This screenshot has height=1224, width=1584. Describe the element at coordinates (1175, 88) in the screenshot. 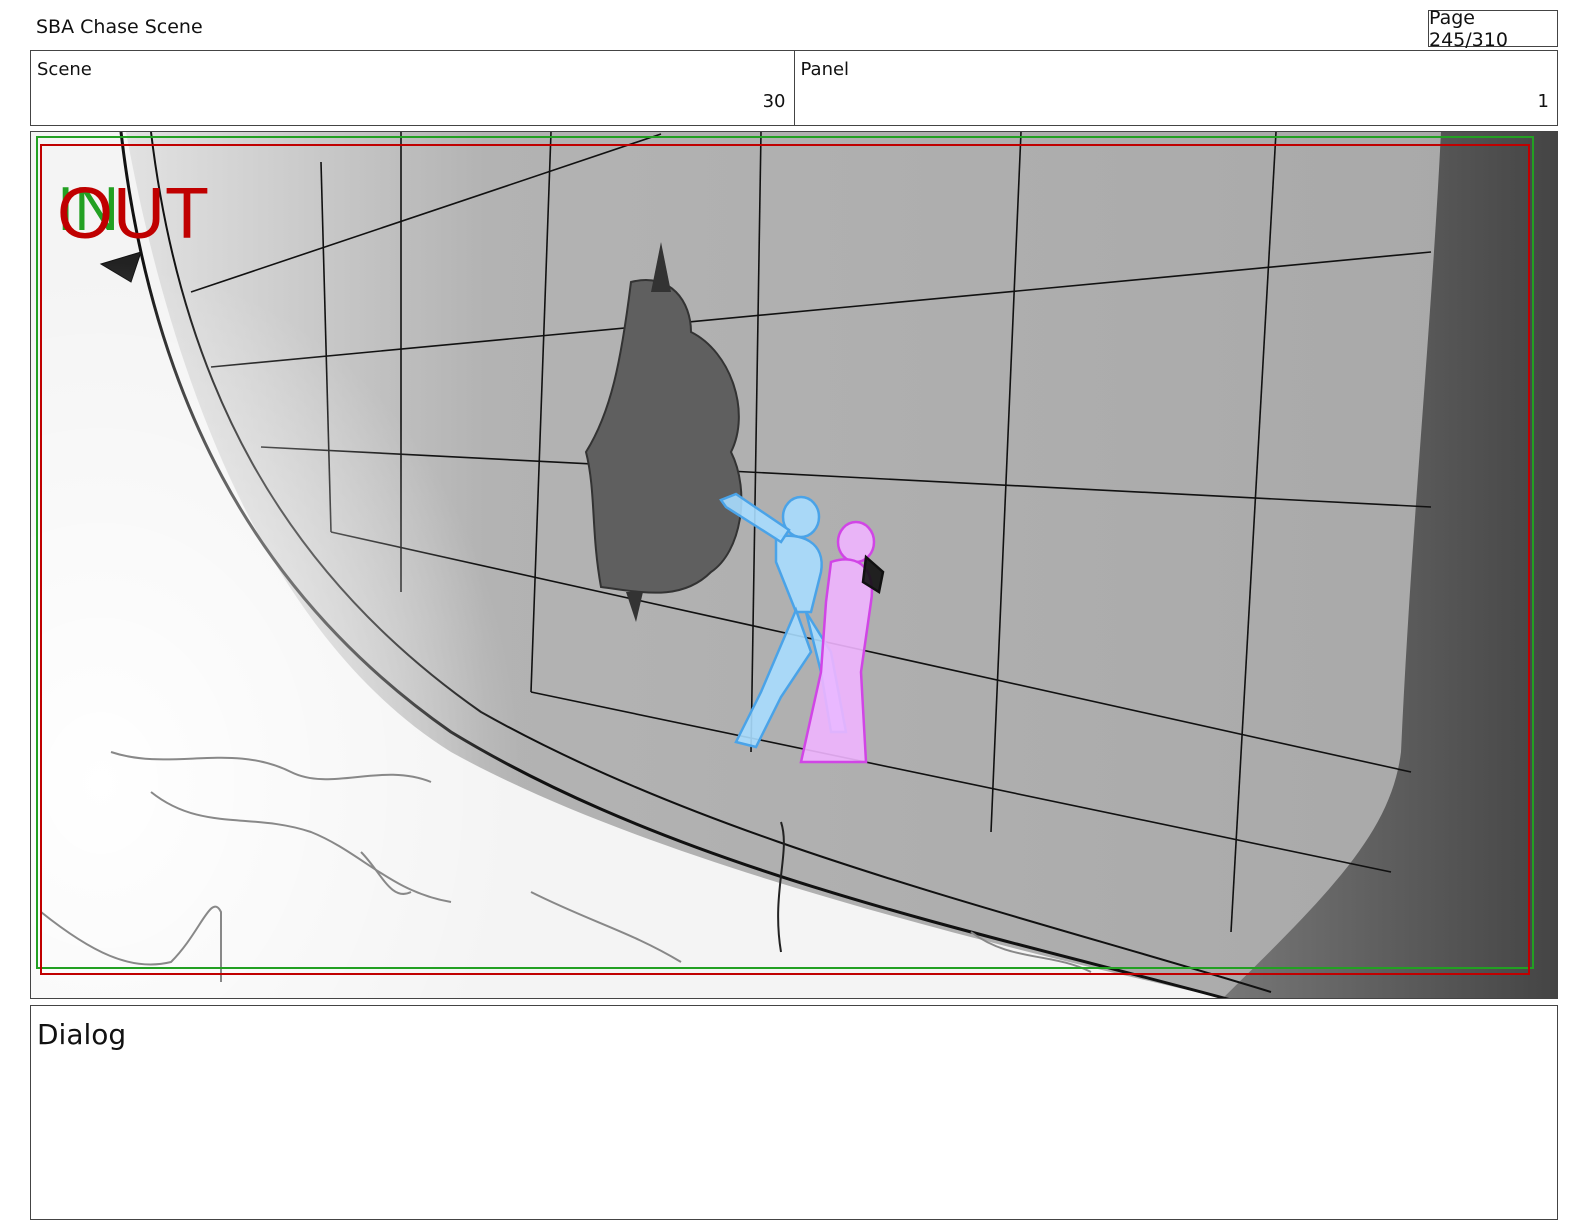

I see `panel-cell: Panel 1` at that location.